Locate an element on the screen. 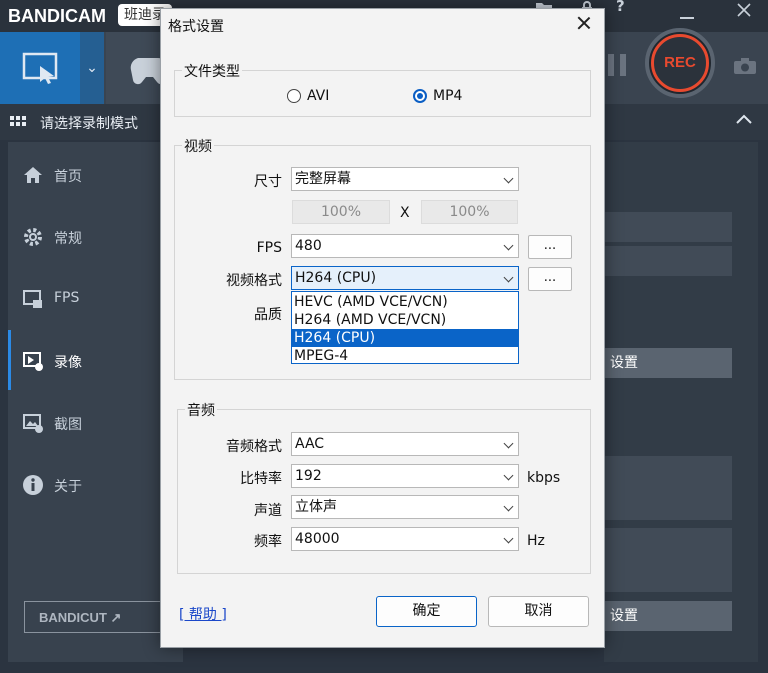 This screenshot has height=673, width=768. sidebar-item-general: 常规 is located at coordinates (97, 238).